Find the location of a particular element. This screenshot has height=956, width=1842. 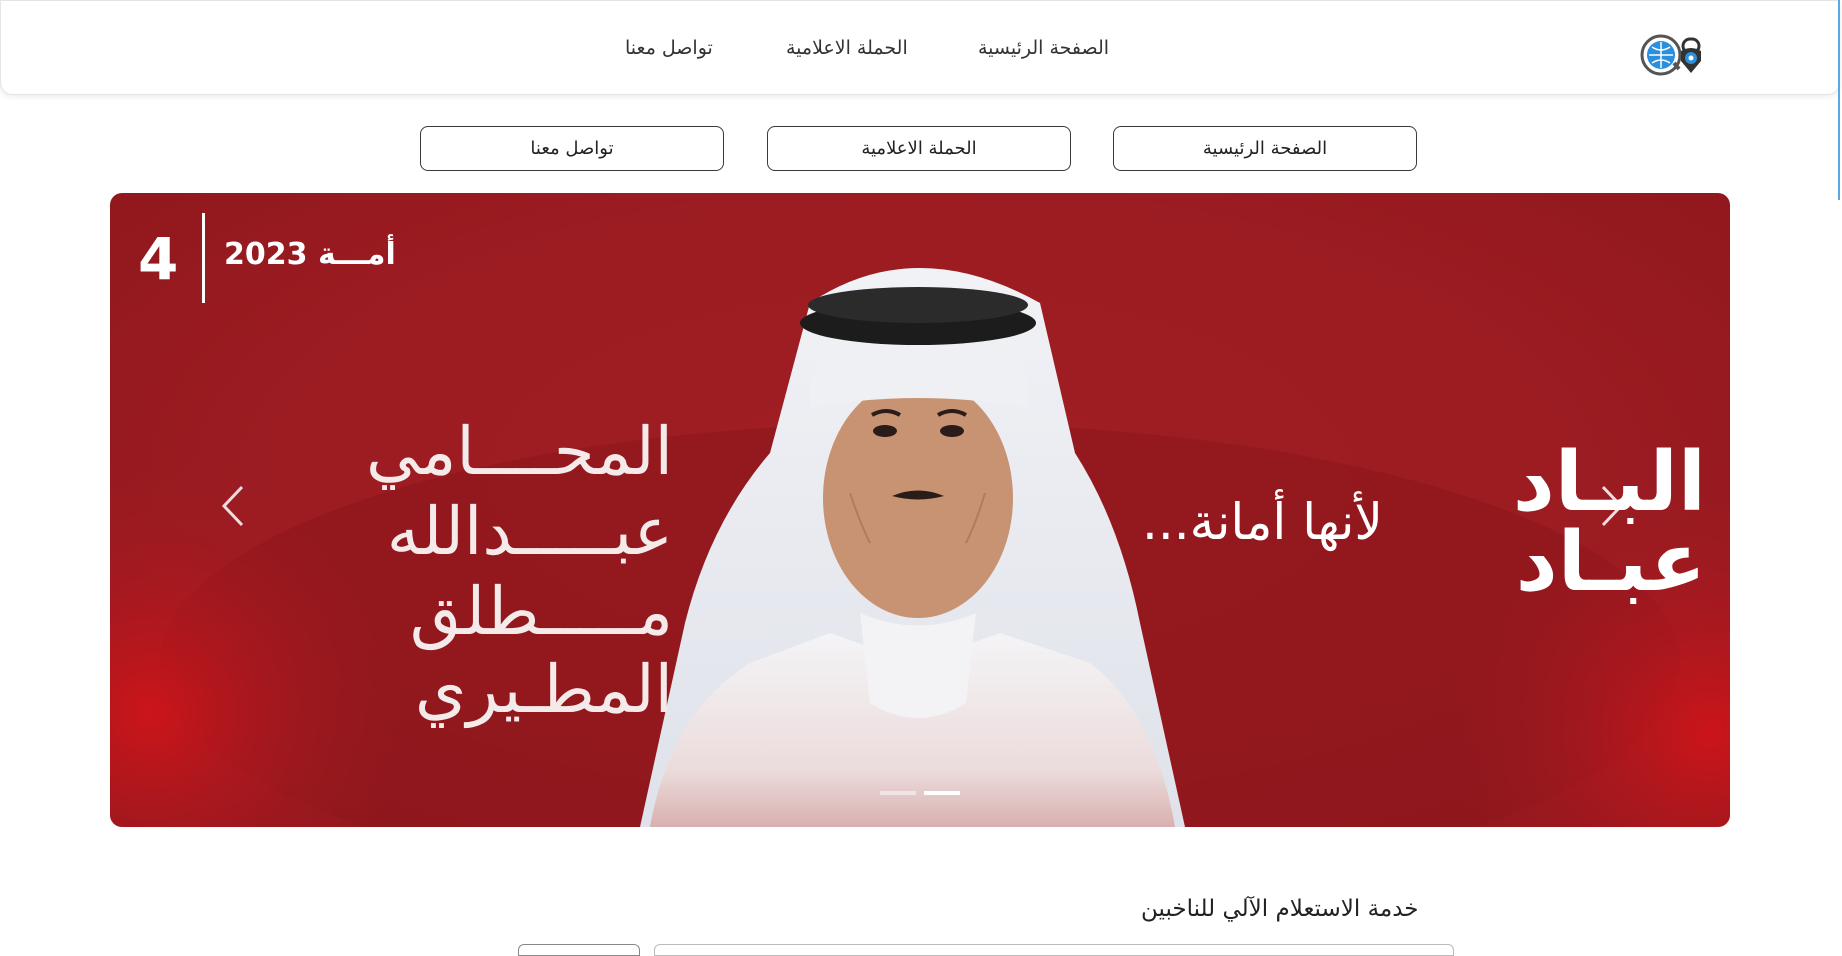

window-edge is located at coordinates (1839, 100).